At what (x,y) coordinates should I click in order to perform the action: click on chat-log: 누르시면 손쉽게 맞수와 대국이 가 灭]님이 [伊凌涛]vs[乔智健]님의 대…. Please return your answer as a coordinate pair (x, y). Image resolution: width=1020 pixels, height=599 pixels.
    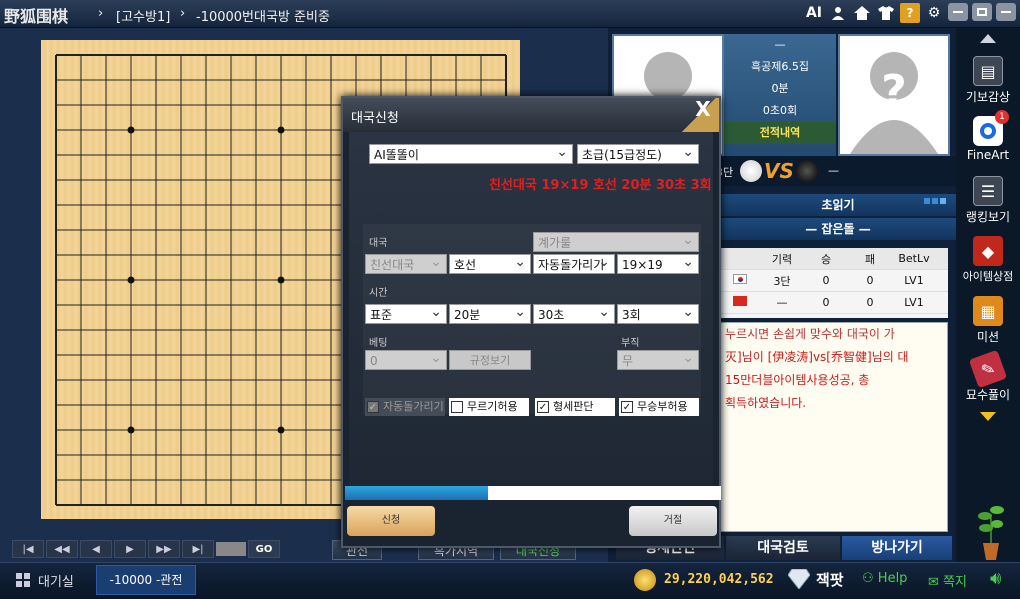
    Looking at the image, I should click on (834, 427).